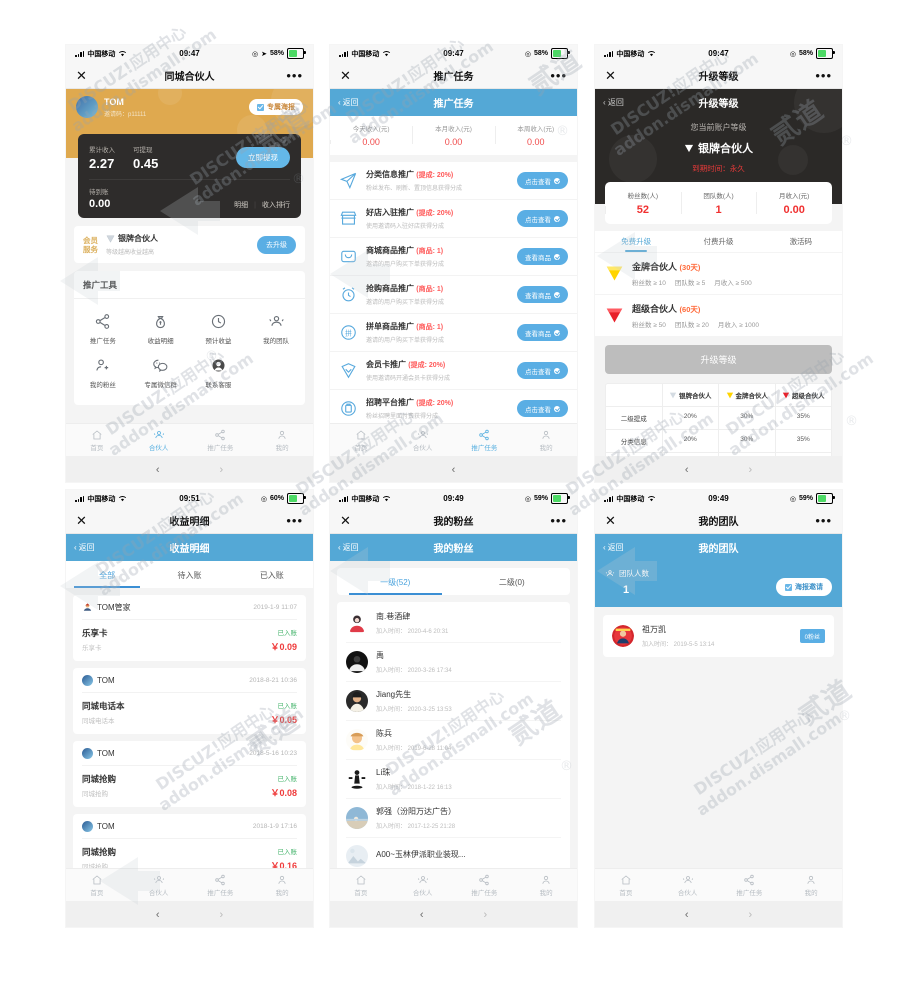  Describe the element at coordinates (718, 315) in the screenshot. I see `level-option-super: 超级合伙人 (60天) 粉丝数 ≥ 50 团队数 ≥ 20 月收入 ≥ 1000` at that location.